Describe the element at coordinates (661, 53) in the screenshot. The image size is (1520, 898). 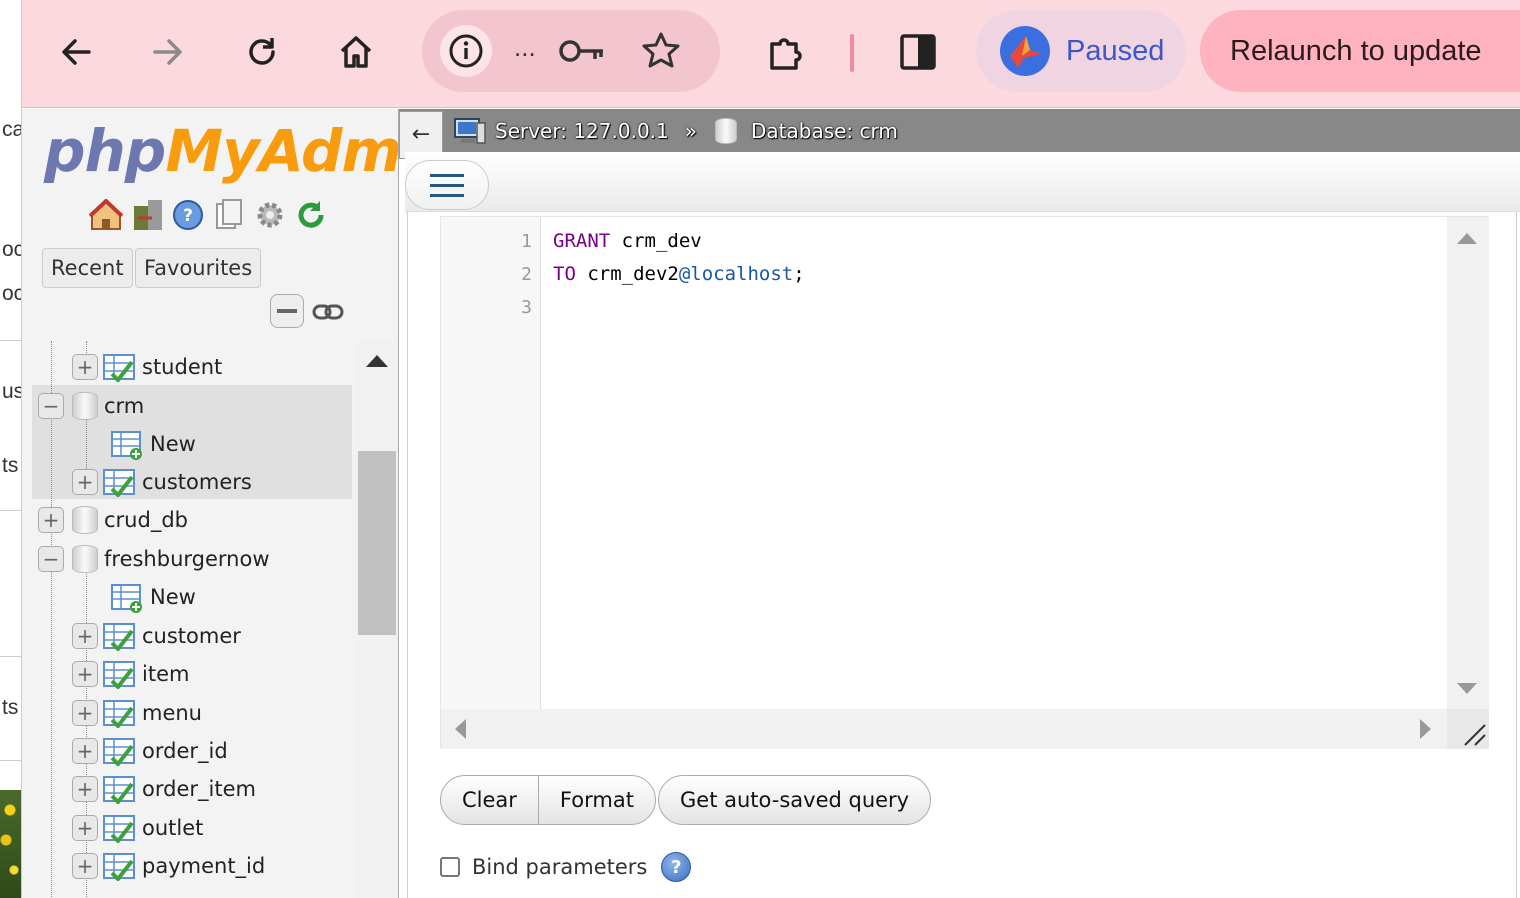
I see `bookmark-star-icon` at that location.